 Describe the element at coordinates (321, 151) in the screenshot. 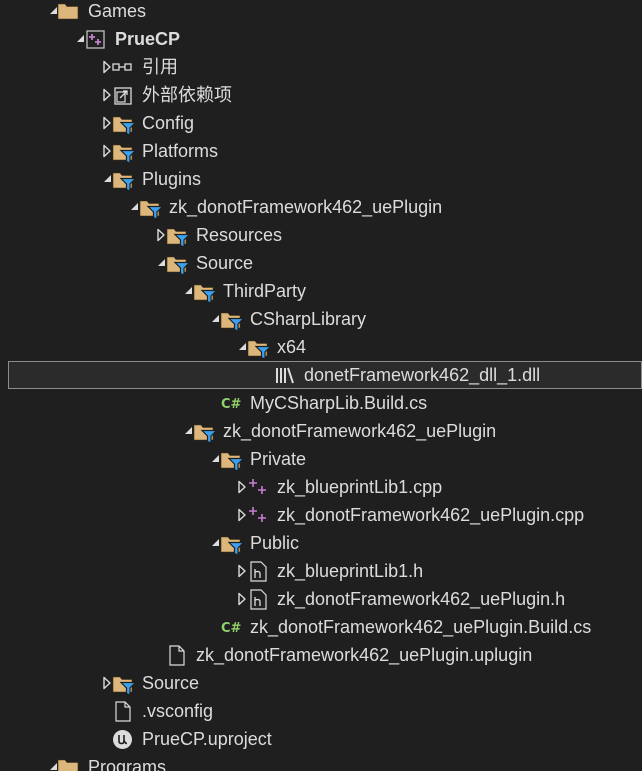

I see `tree-node: Platforms` at that location.